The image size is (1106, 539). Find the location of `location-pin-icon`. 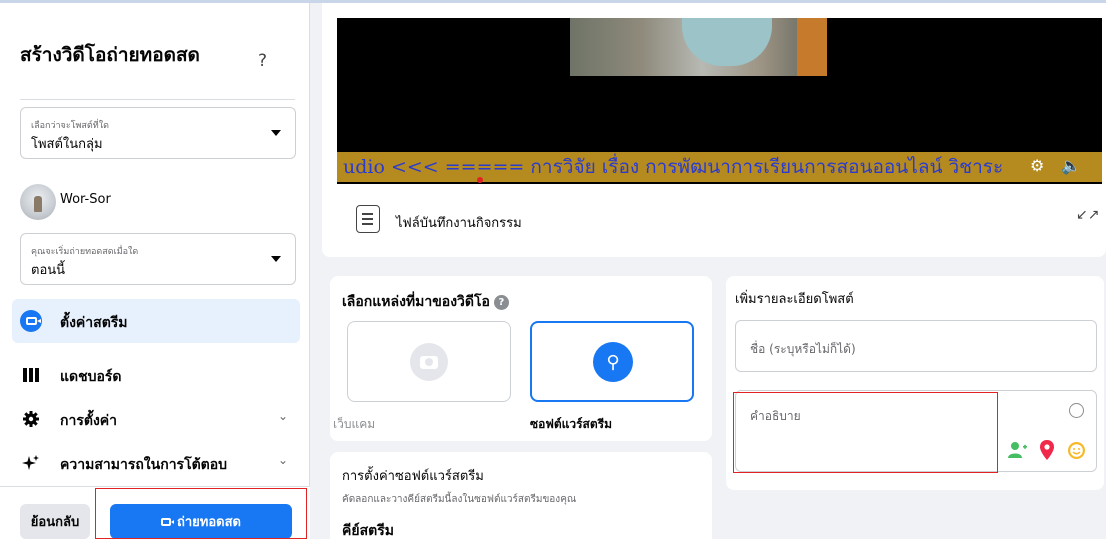

location-pin-icon is located at coordinates (1047, 450).